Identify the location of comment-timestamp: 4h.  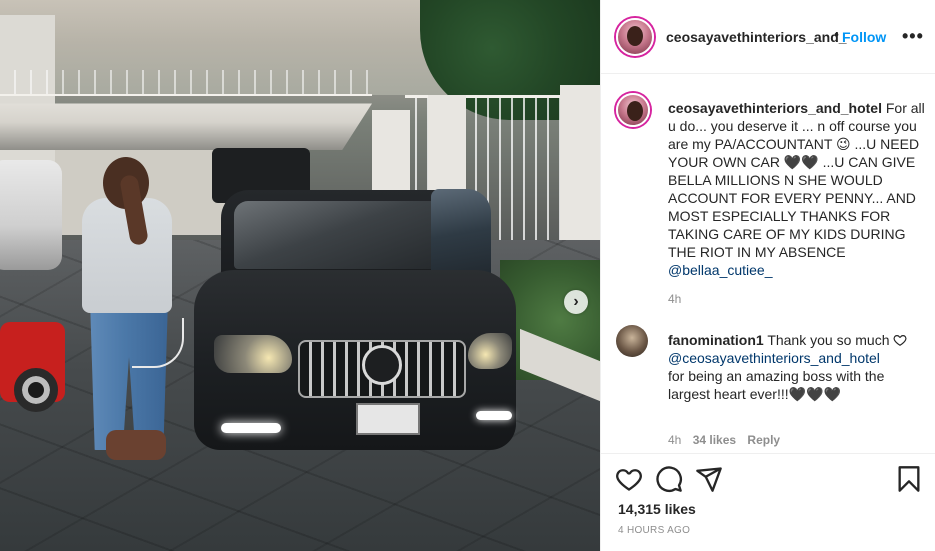
(674, 440).